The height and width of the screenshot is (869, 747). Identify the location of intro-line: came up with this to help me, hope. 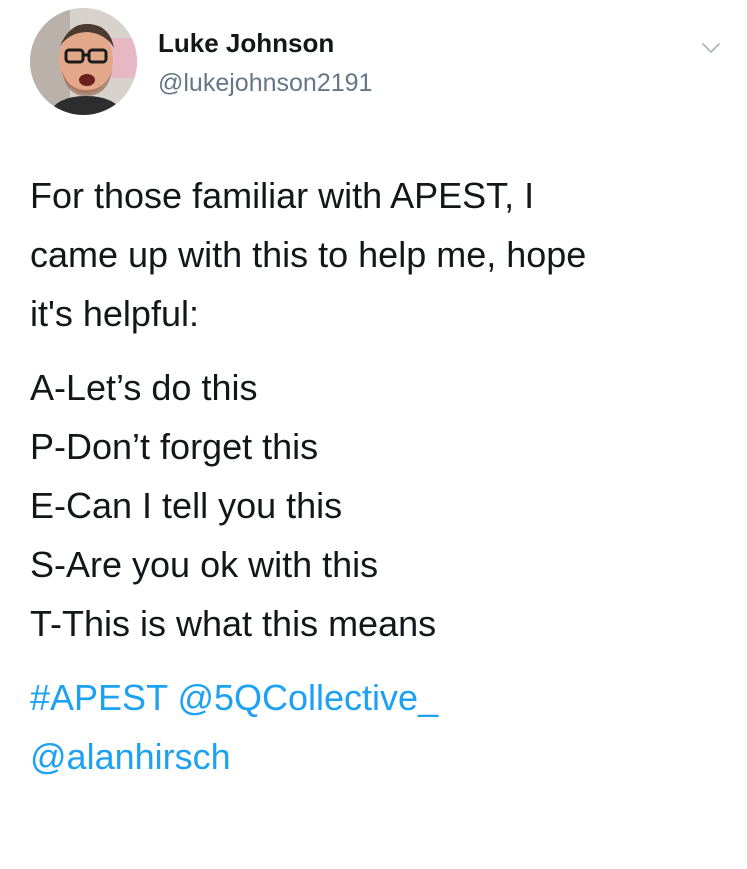
(308, 254).